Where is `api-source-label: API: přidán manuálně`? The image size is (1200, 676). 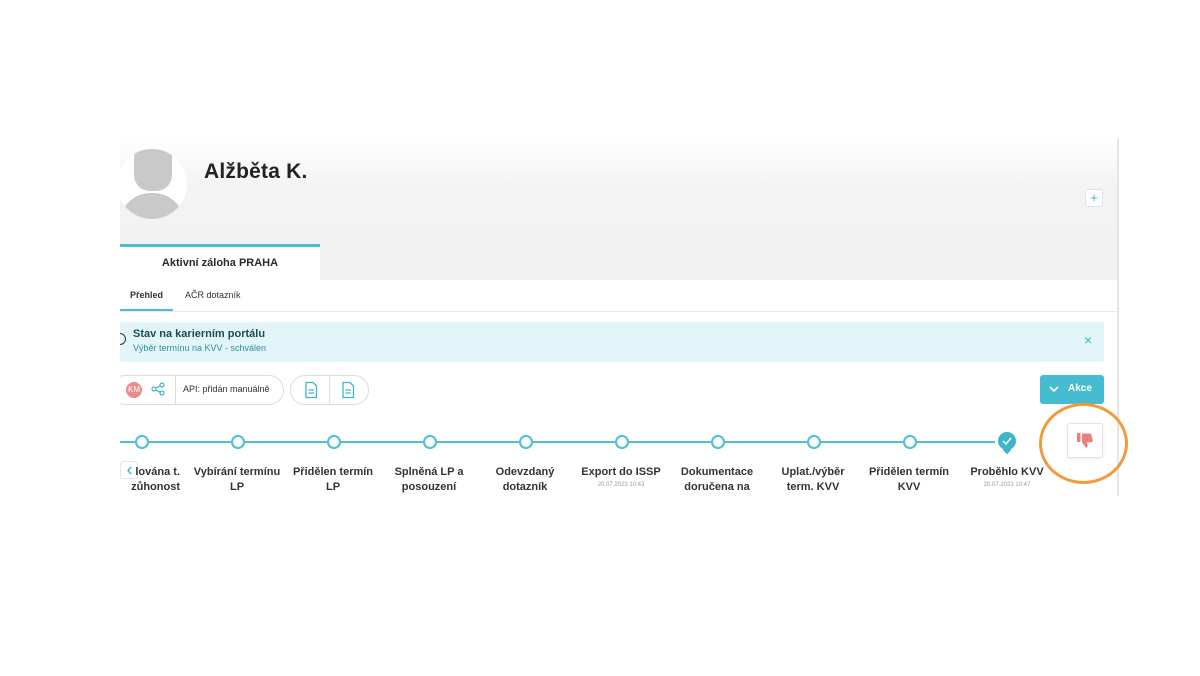
api-source-label: API: přidán manuálně is located at coordinates (226, 389).